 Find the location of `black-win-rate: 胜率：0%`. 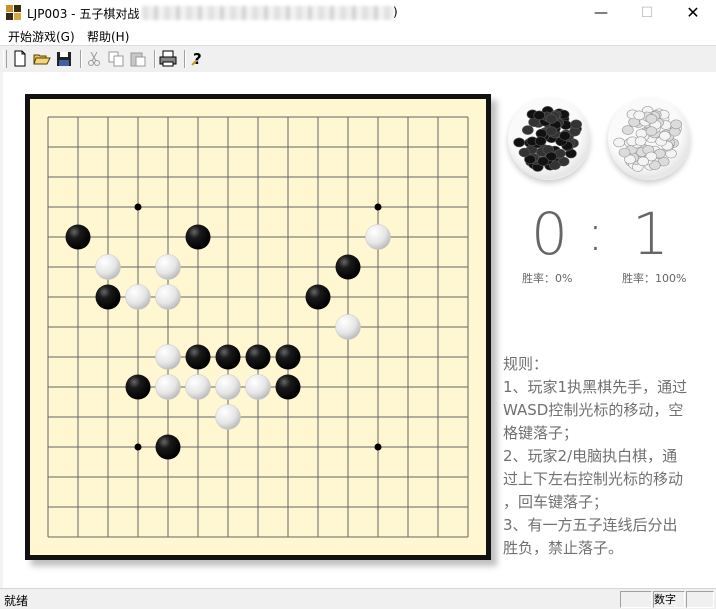

black-win-rate: 胜率：0% is located at coordinates (547, 278).